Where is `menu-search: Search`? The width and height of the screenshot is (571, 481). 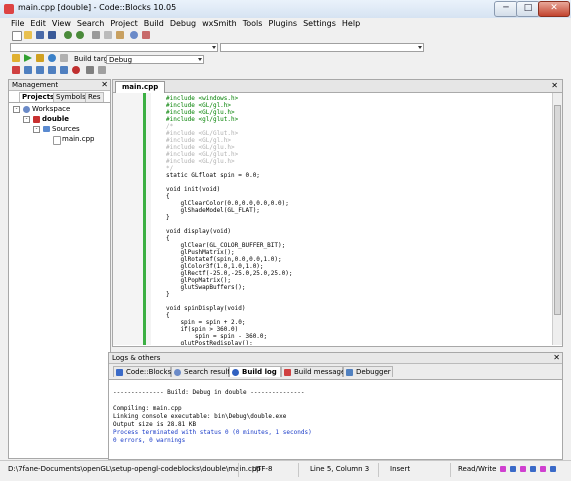
menu-search: Search is located at coordinates (90, 24).